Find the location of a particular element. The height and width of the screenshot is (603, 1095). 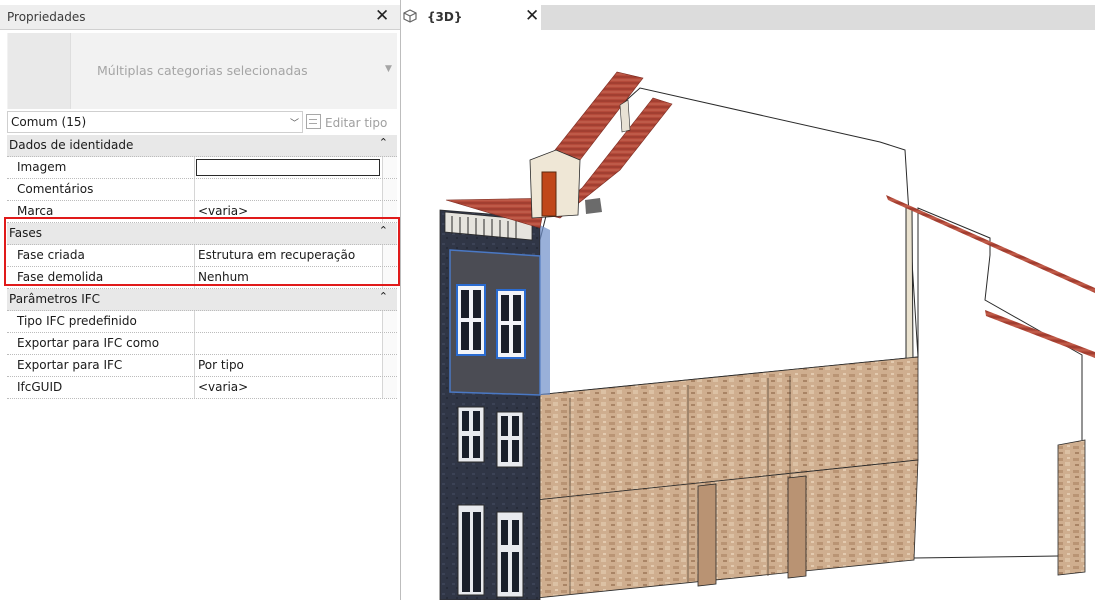

property-row: Exportar para IFC Por tipo is located at coordinates (202, 366).